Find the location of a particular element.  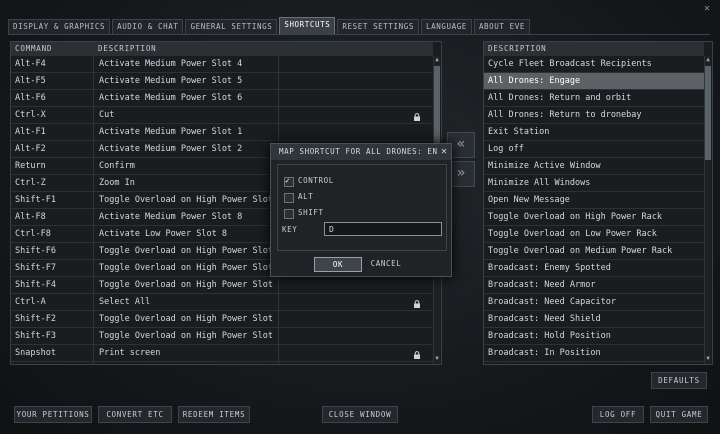

list-item: Broadcast: Need Armor is located at coordinates (594, 285).